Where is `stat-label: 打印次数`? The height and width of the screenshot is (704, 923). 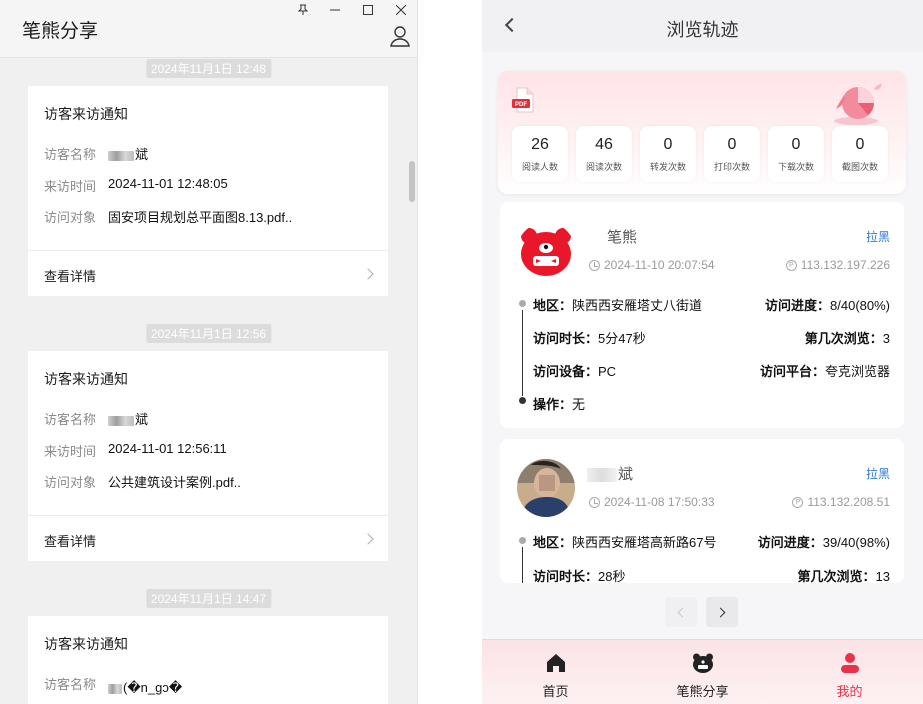 stat-label: 打印次数 is located at coordinates (731, 167).